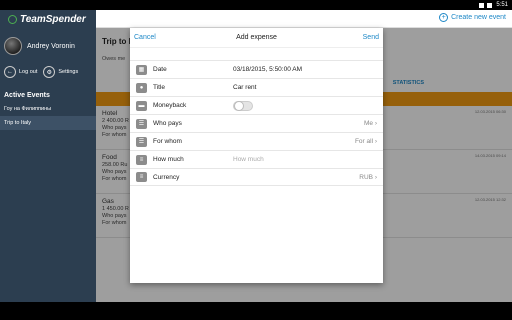 The width and height of the screenshot is (512, 320). I want to click on top-bar: + Create new event, so click(304, 19).